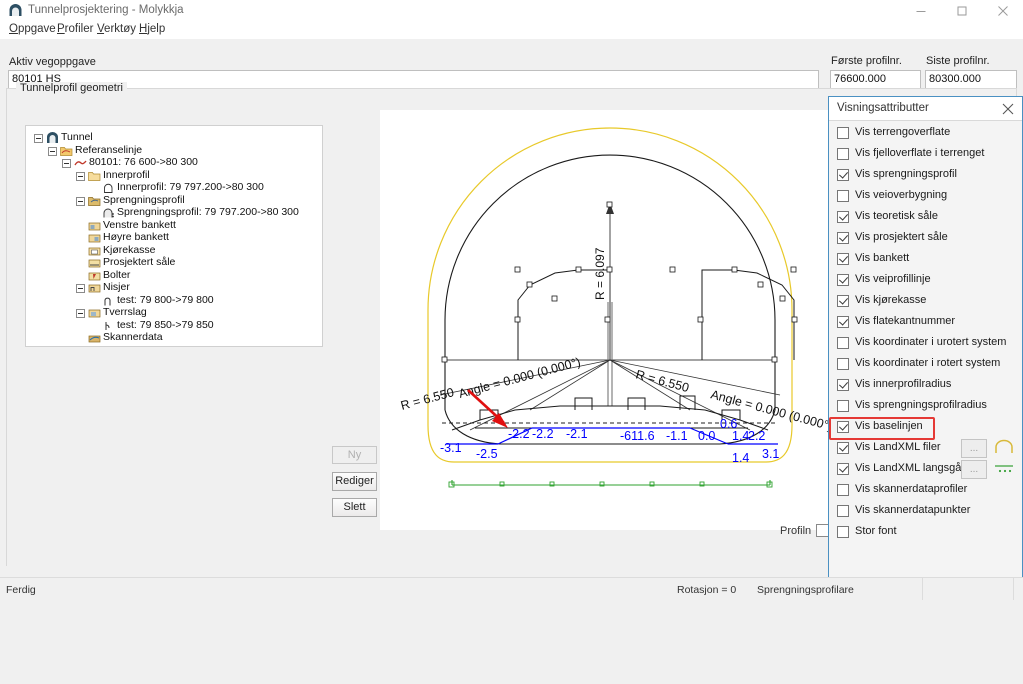 This screenshot has height=684, width=1023. Describe the element at coordinates (177, 251) in the screenshot. I see `tree-item: Kjørekasse` at that location.